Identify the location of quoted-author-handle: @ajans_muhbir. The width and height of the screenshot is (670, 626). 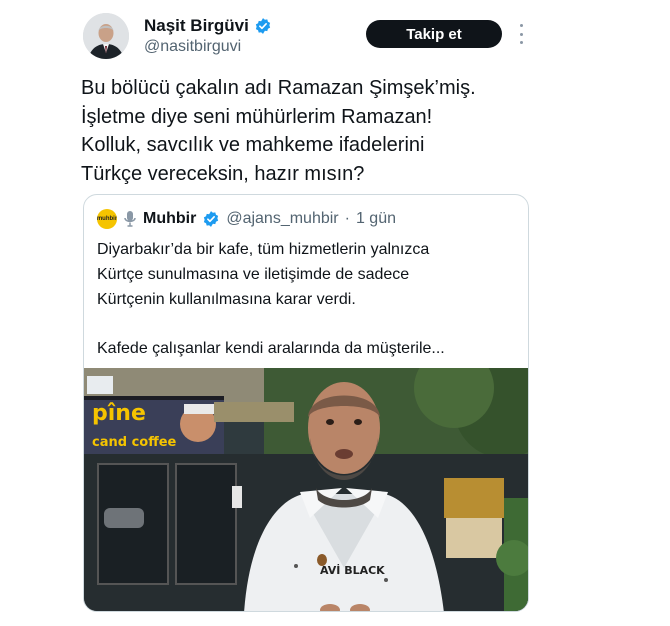
(282, 219).